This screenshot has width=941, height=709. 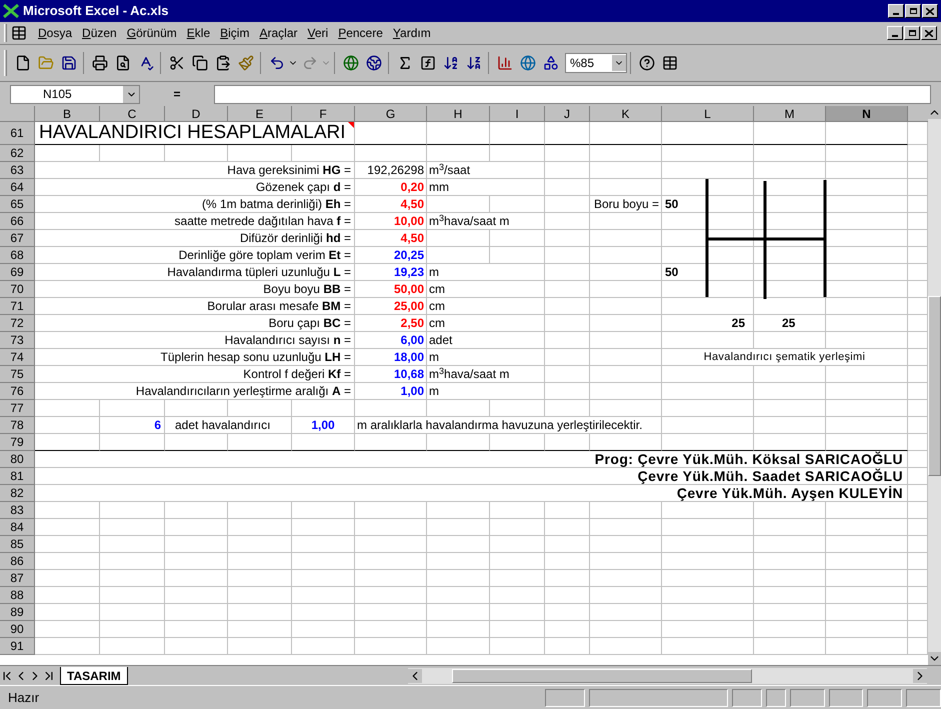 I want to click on column-header: K, so click(x=626, y=114).